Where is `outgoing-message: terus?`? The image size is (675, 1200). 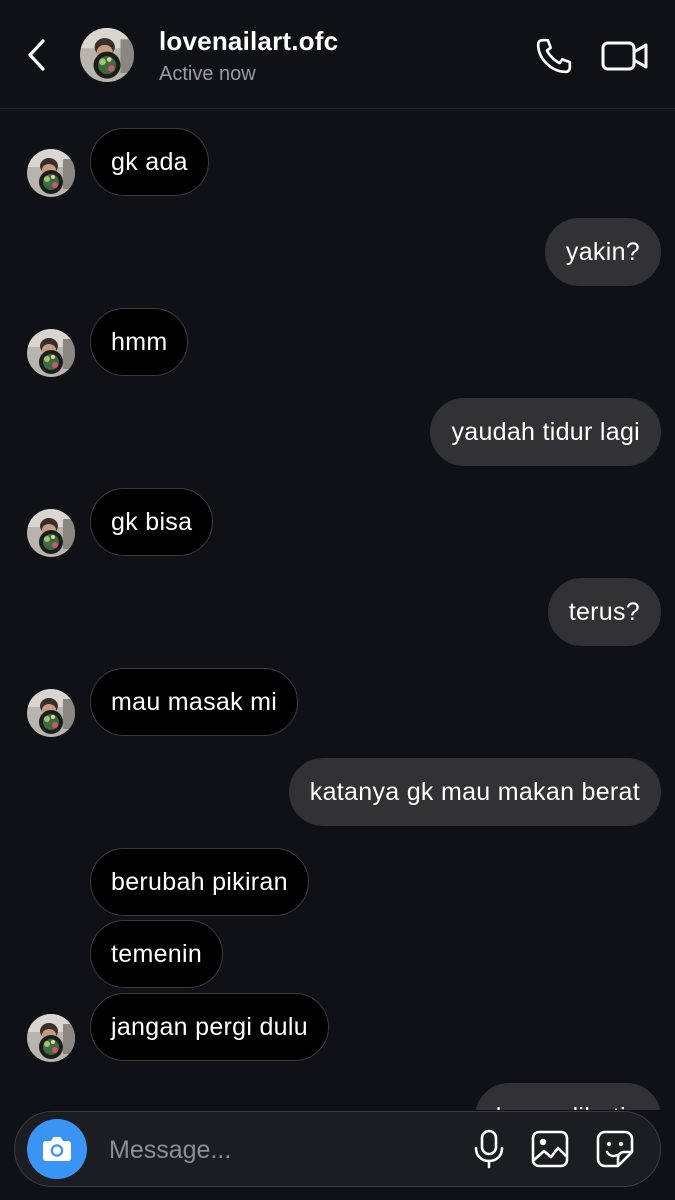
outgoing-message: terus? is located at coordinates (604, 612).